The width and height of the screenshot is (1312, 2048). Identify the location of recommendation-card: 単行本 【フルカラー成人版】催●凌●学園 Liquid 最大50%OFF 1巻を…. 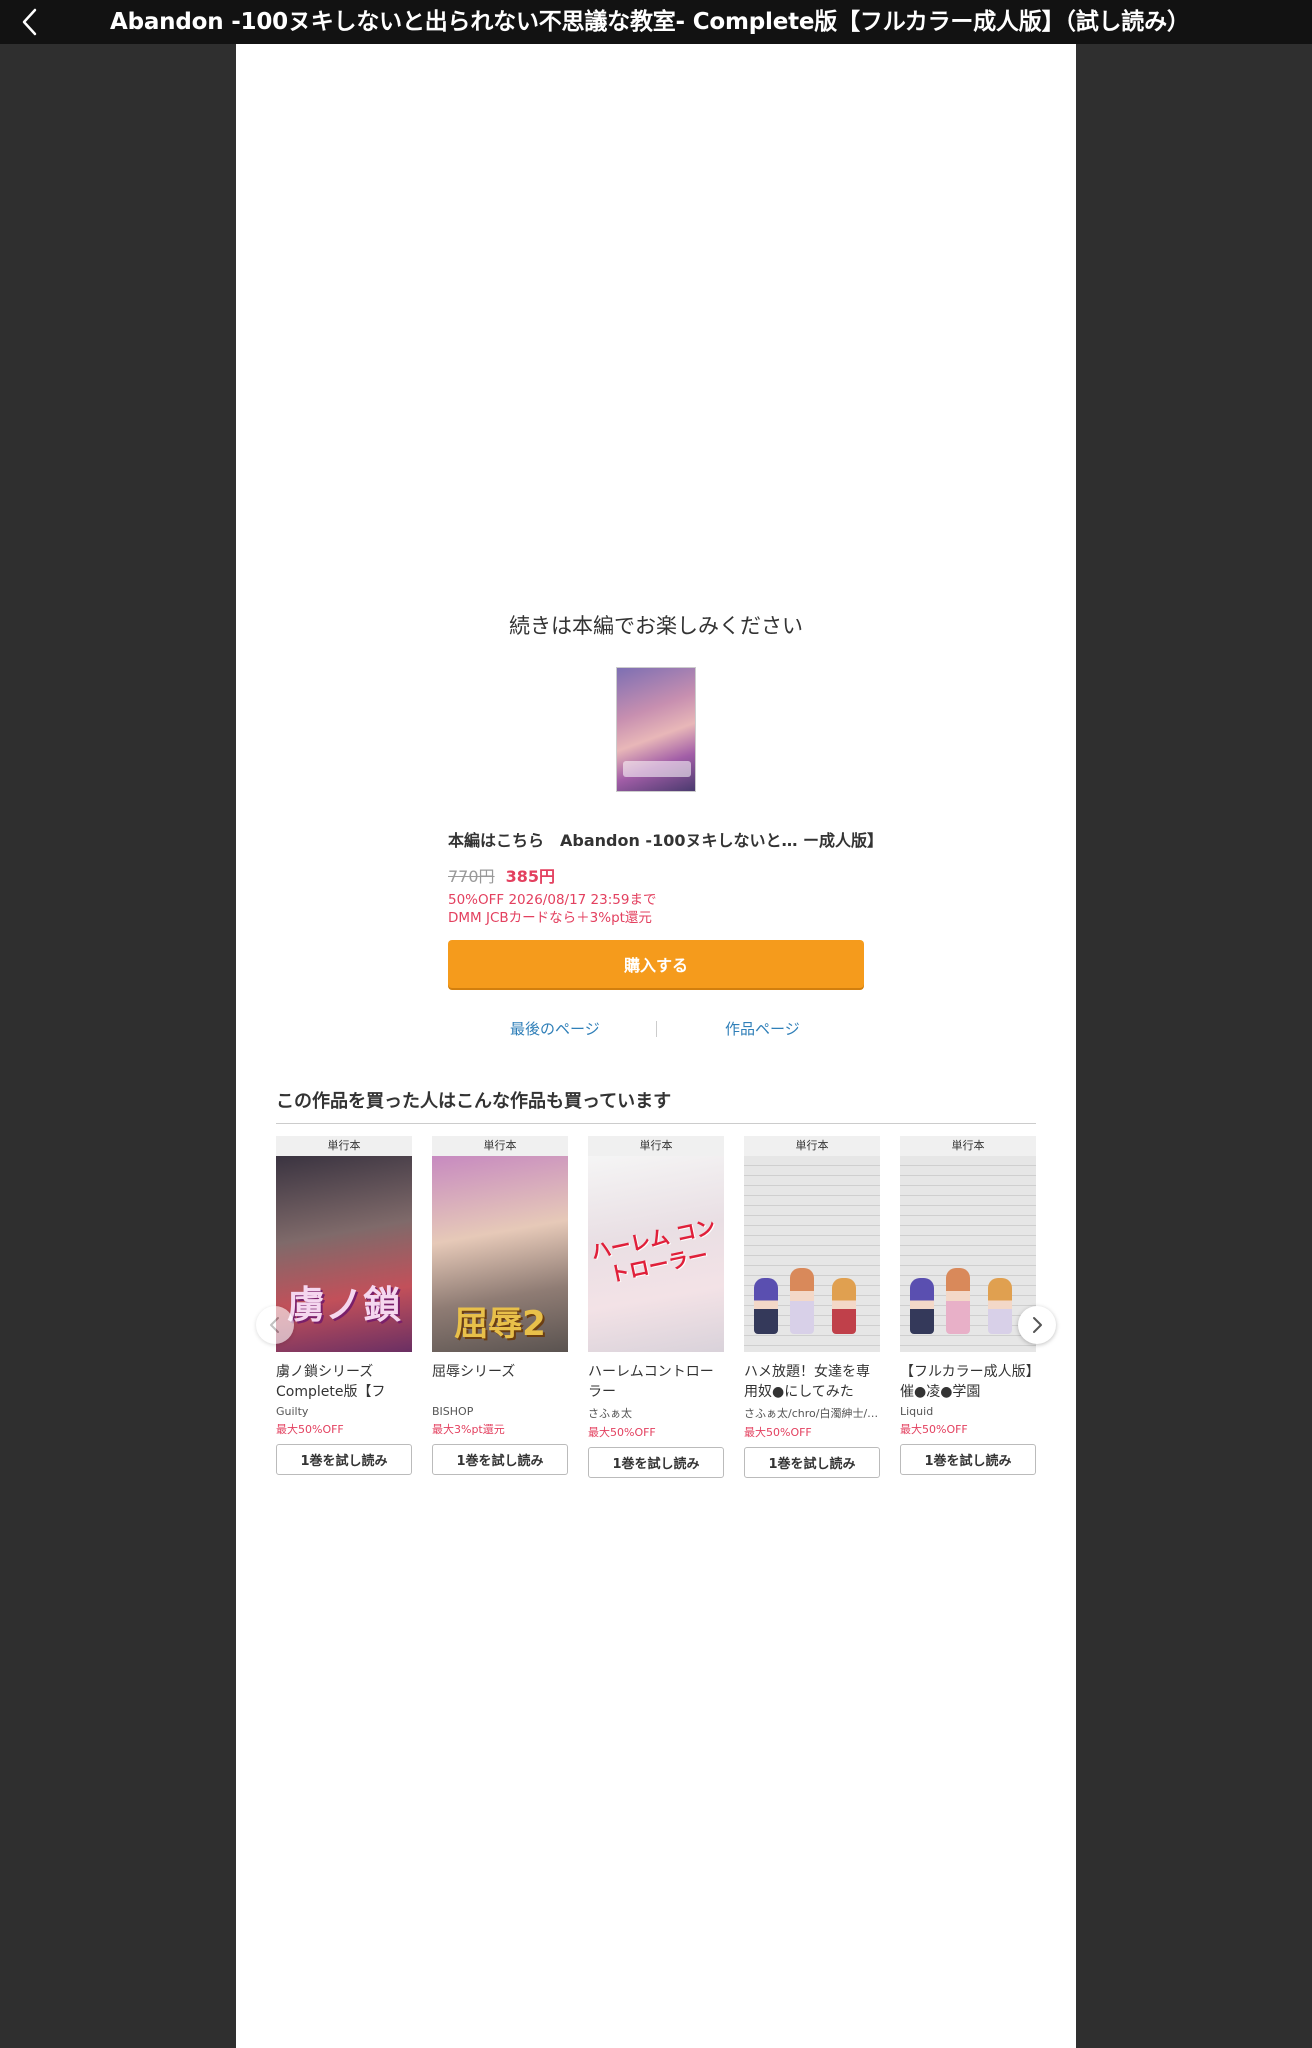
(968, 1305).